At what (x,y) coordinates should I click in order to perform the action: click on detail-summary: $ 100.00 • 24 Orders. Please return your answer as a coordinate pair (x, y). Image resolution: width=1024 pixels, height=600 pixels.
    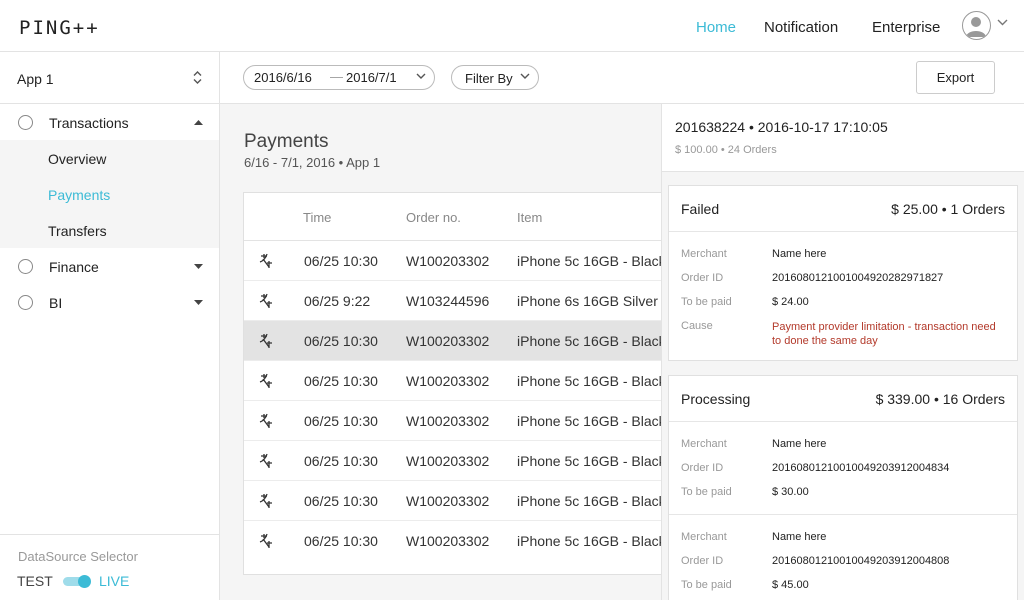
    Looking at the image, I should click on (726, 150).